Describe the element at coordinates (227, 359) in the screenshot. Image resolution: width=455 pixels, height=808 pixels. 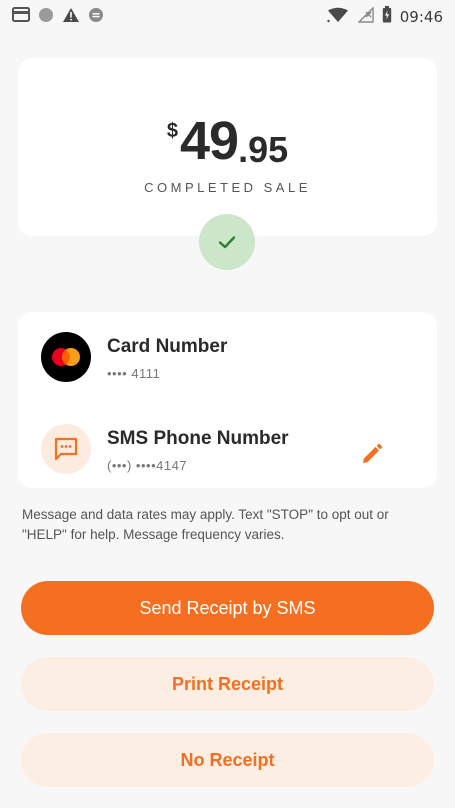
I see `card-number-row: Card Number •••• 4111` at that location.